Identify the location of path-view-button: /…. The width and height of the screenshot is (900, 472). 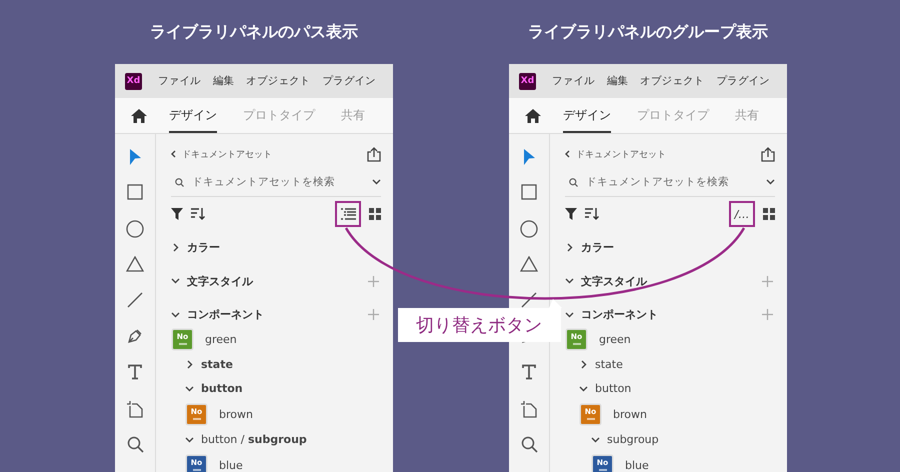
(742, 214).